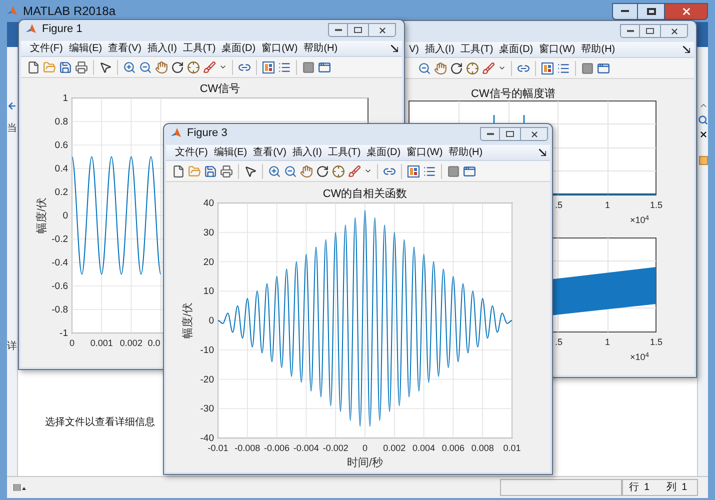  Describe the element at coordinates (100, 422) in the screenshot. I see `details-hint: 选择文件以查看详细信息` at that location.